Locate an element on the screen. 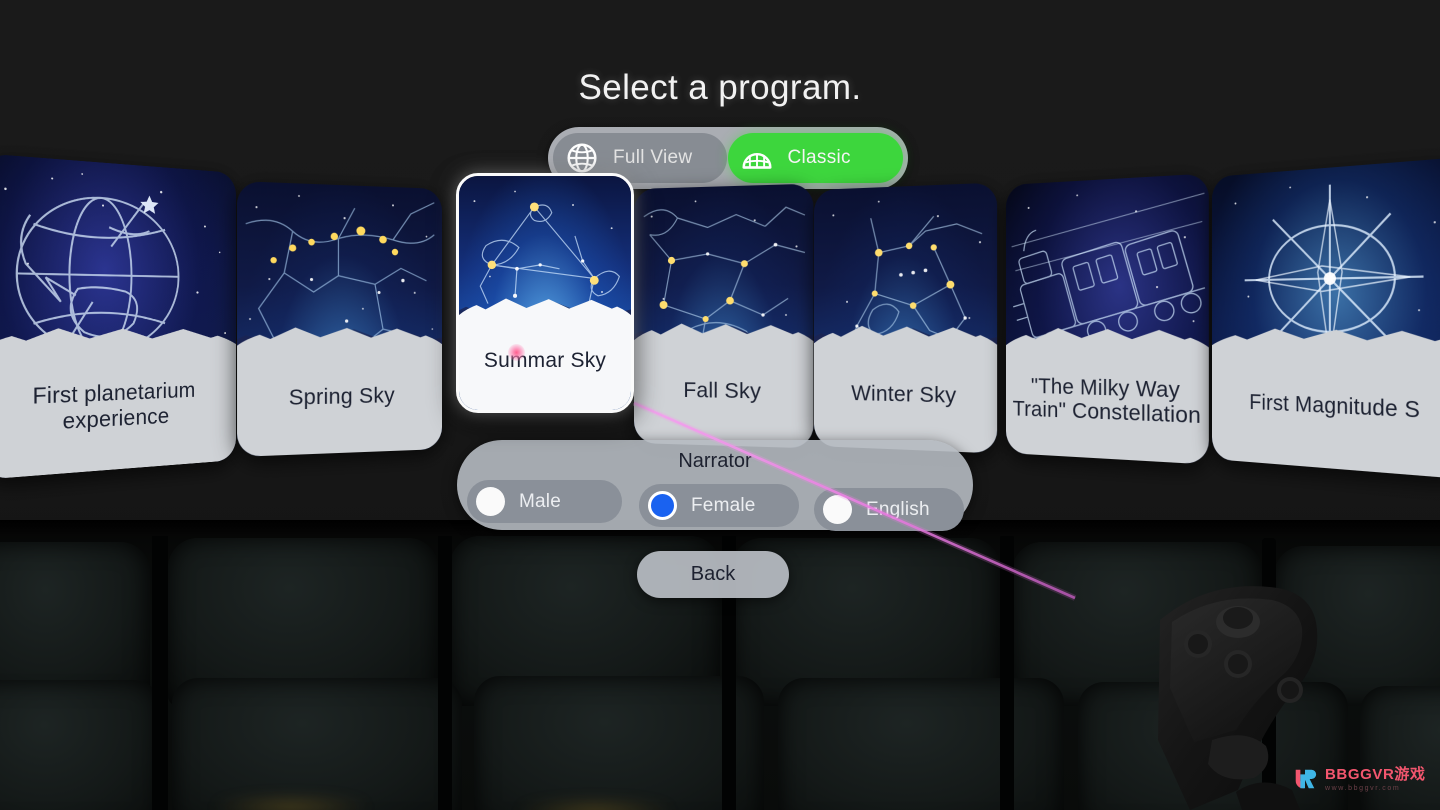 This screenshot has height=810, width=1440. program-card-first-planetarium-experience: First planetarium experience is located at coordinates (118, 316).